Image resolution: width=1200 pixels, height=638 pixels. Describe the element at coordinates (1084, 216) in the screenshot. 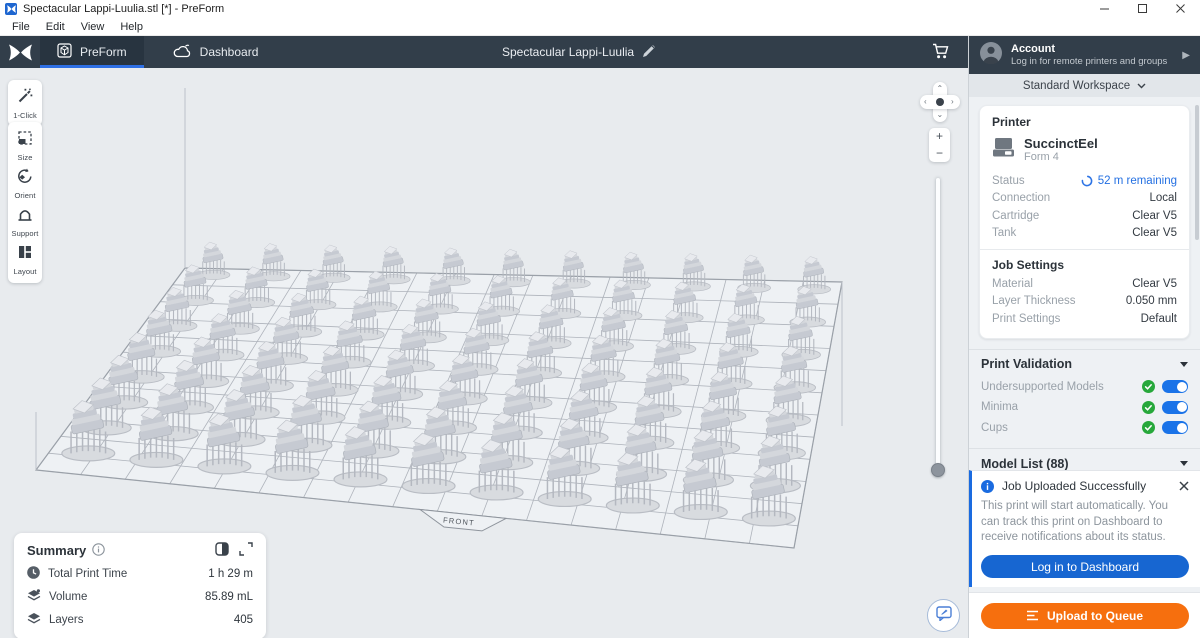

I see `printer-cartridge-row: Cartridge Clear V5` at that location.